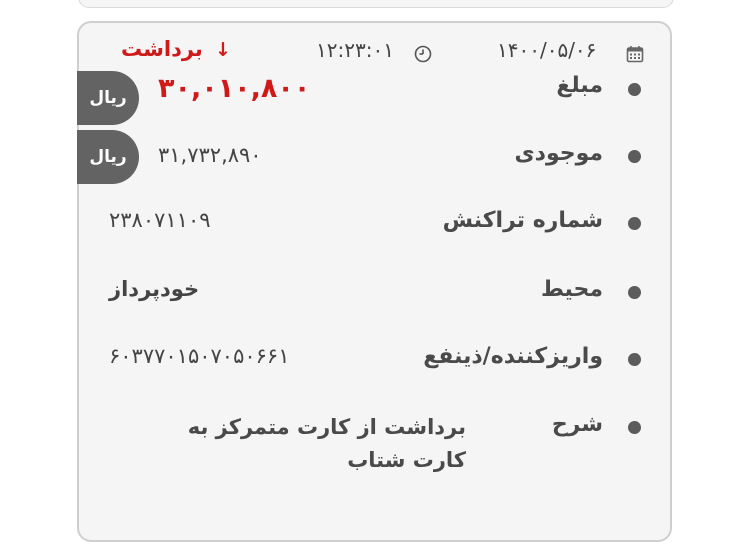 This screenshot has width=750, height=554. Describe the element at coordinates (154, 289) in the screenshot. I see `environment-value: خودپرداز` at that location.